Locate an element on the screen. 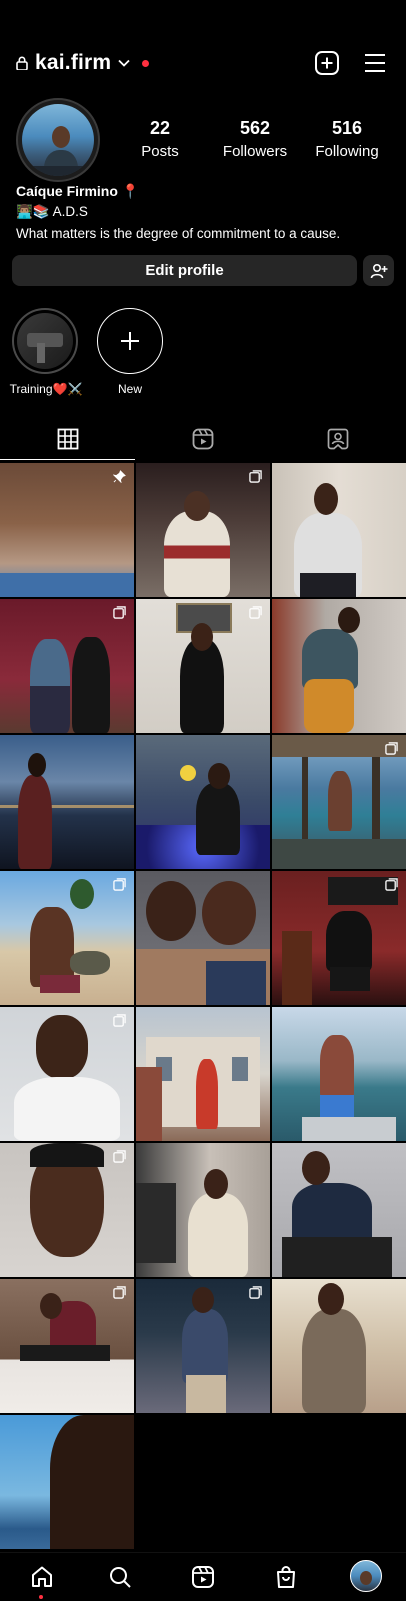 The image size is (406, 1601). nav-reels is located at coordinates (203, 1577).